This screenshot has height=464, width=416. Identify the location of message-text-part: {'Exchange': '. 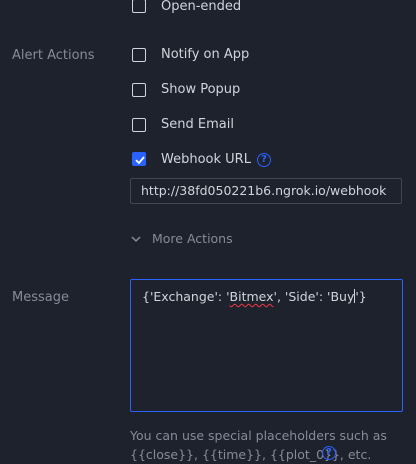
(186, 296).